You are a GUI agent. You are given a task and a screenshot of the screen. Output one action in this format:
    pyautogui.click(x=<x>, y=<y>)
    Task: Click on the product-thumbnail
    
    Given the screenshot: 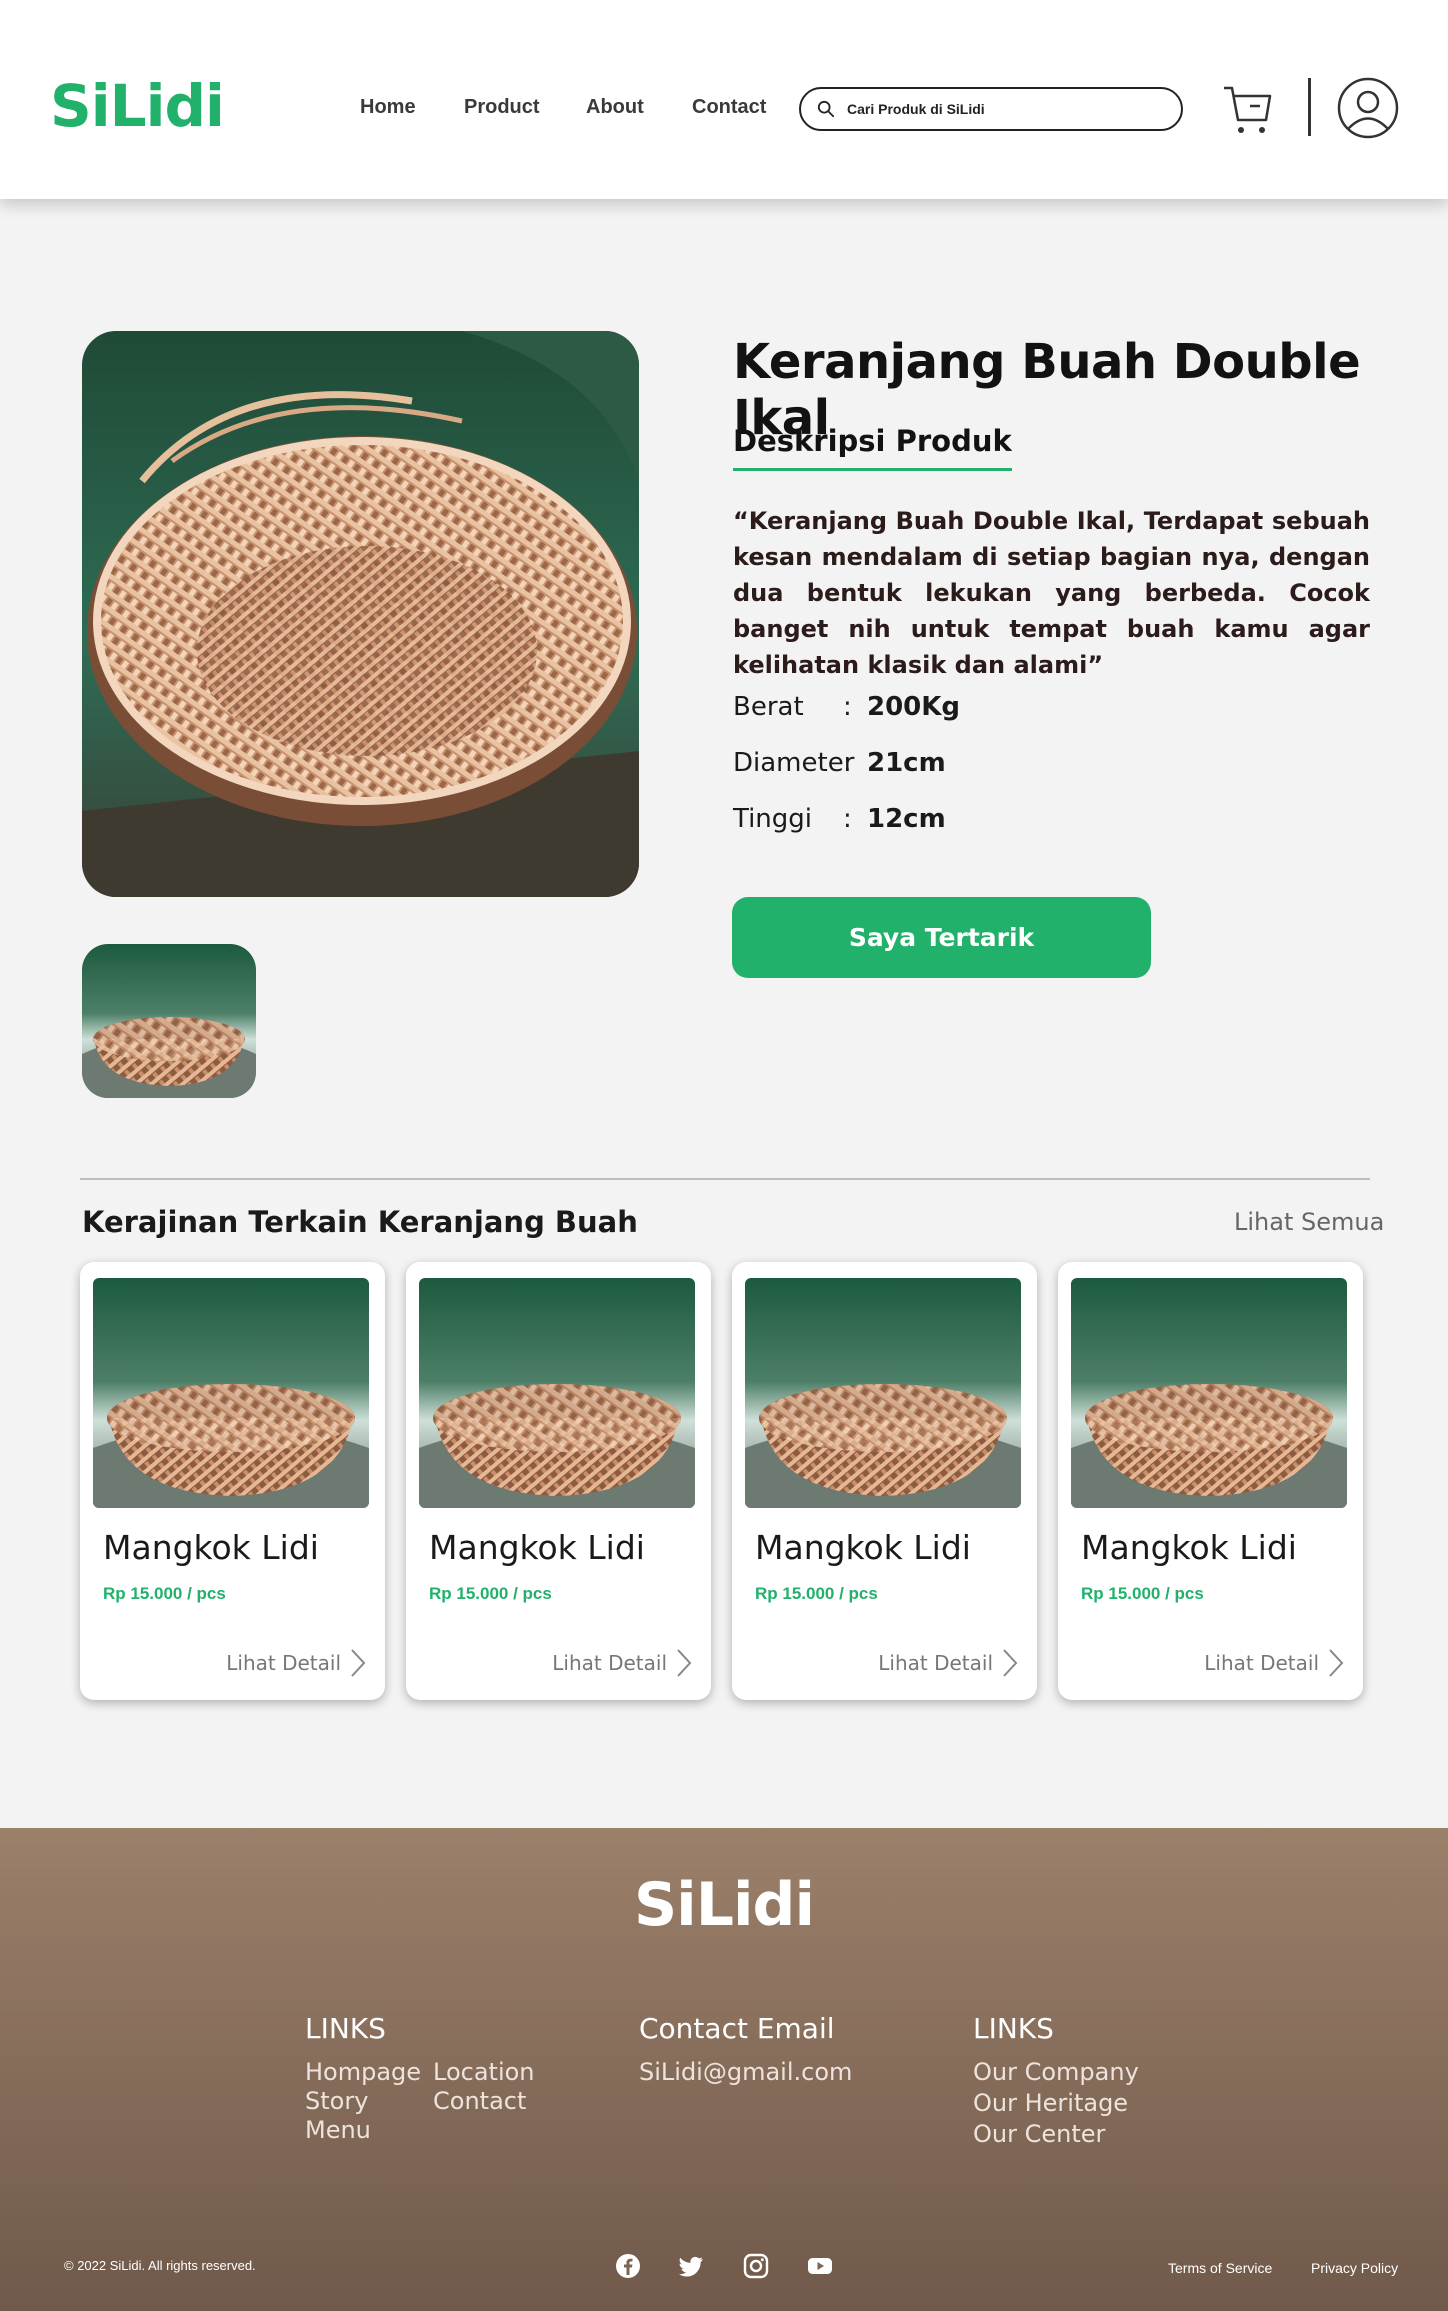 What is the action you would take?
    pyautogui.click(x=169, y=1021)
    